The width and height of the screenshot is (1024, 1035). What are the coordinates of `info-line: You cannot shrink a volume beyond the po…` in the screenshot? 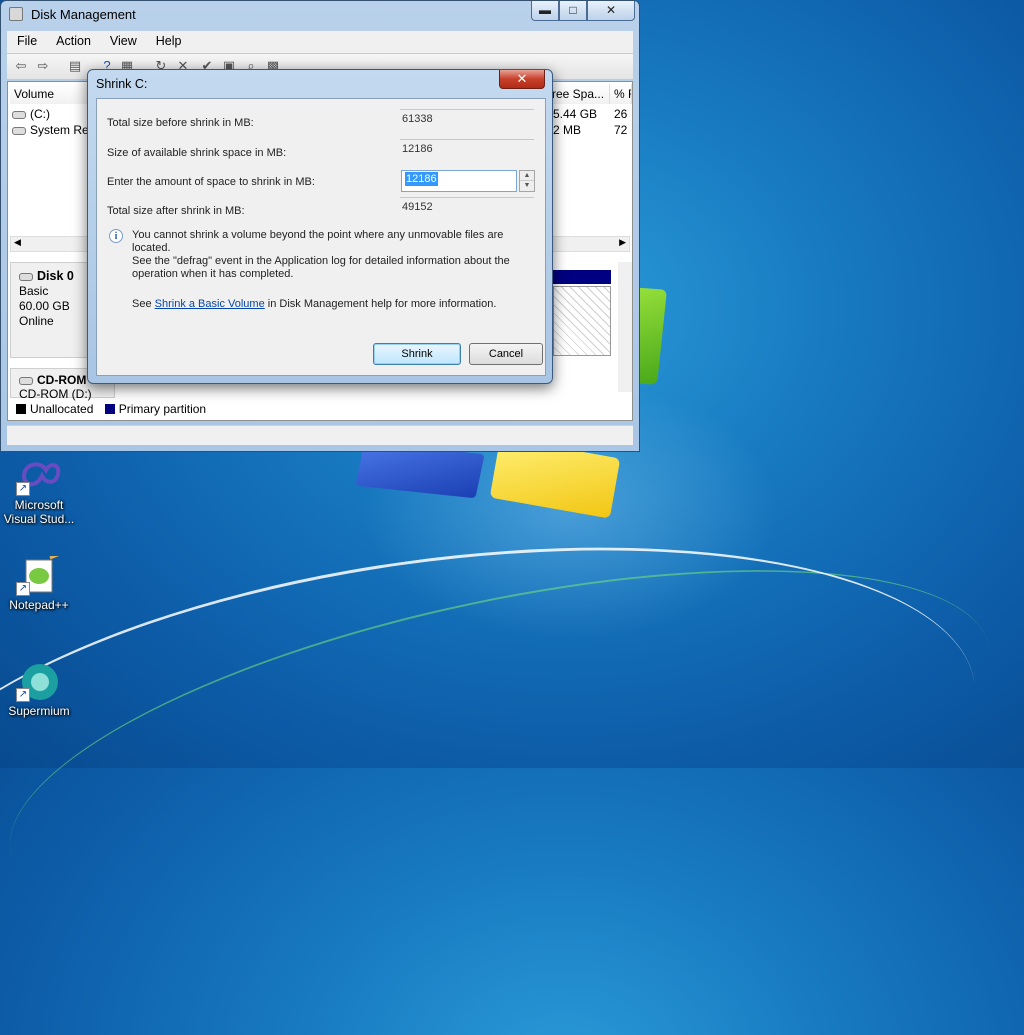 It's located at (318, 241).